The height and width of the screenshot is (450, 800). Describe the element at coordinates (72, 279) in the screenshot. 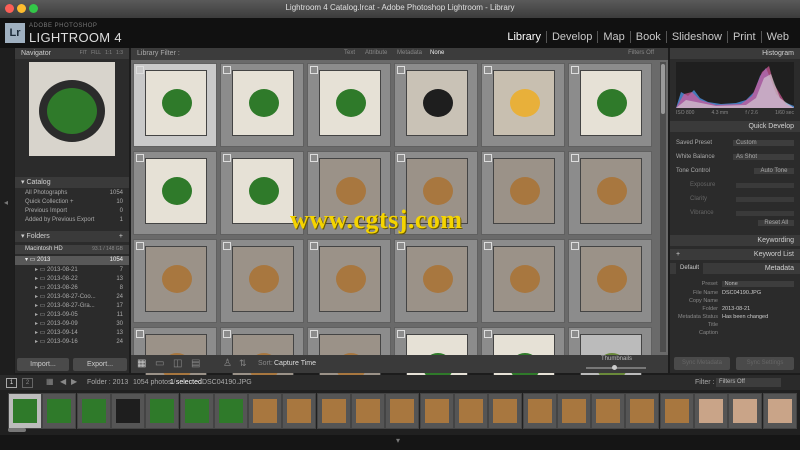

I see `folder-item: ▸ ▭ 2013-08-22 13` at that location.